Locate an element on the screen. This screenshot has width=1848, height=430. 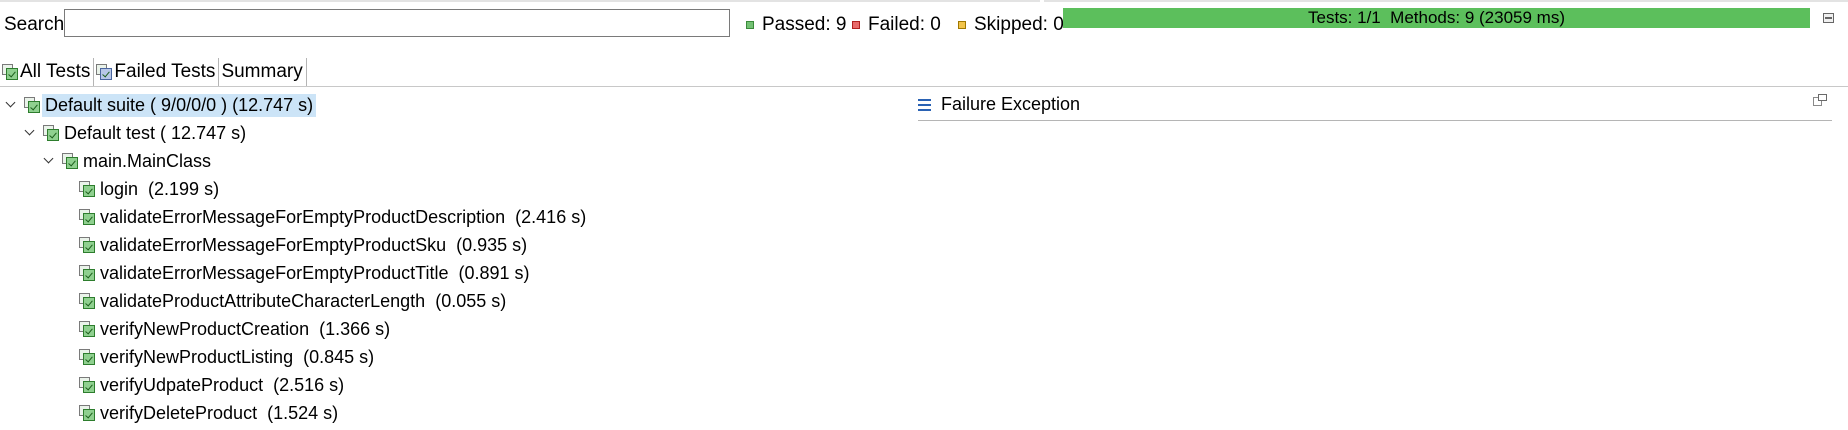
suite-label: Default suite ( 9/0/0/0 ) (12.747 s) is located at coordinates (179, 105).